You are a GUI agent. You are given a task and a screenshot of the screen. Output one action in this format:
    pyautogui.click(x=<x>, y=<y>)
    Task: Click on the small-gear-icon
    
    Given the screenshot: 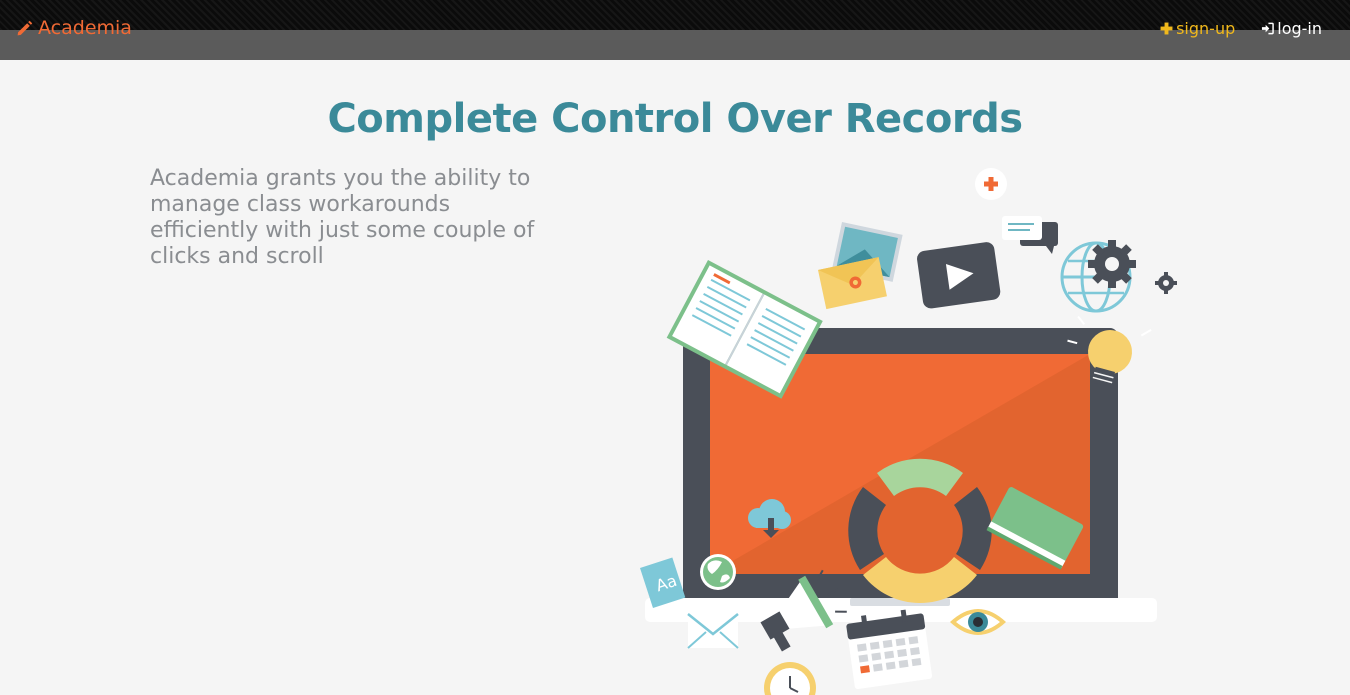 What is the action you would take?
    pyautogui.click(x=1166, y=283)
    